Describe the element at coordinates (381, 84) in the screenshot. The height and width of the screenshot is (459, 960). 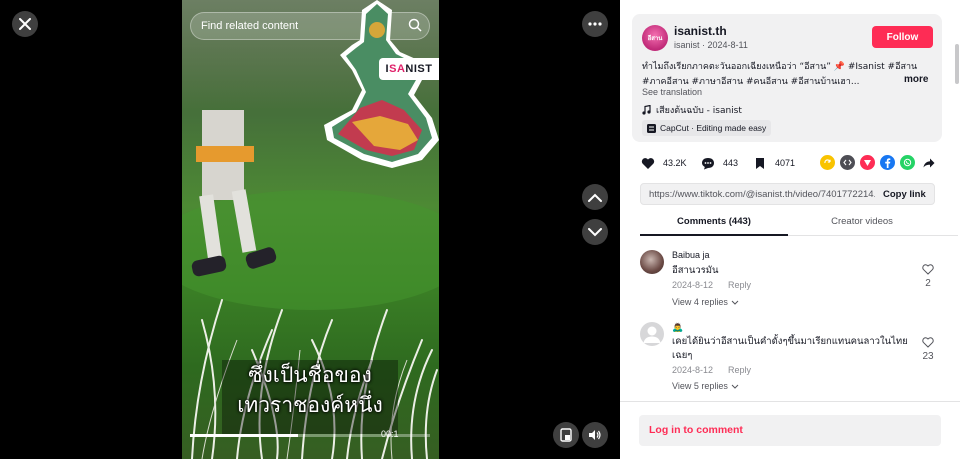
I see `deity-sticker-image` at that location.